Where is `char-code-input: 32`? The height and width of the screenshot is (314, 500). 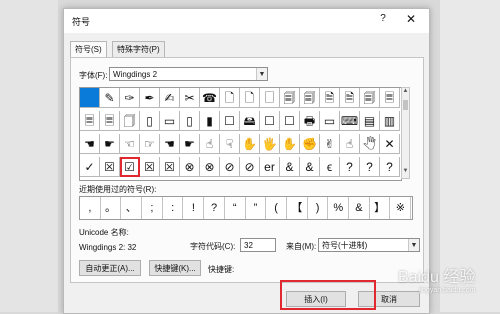
char-code-input: 32 is located at coordinates (258, 245).